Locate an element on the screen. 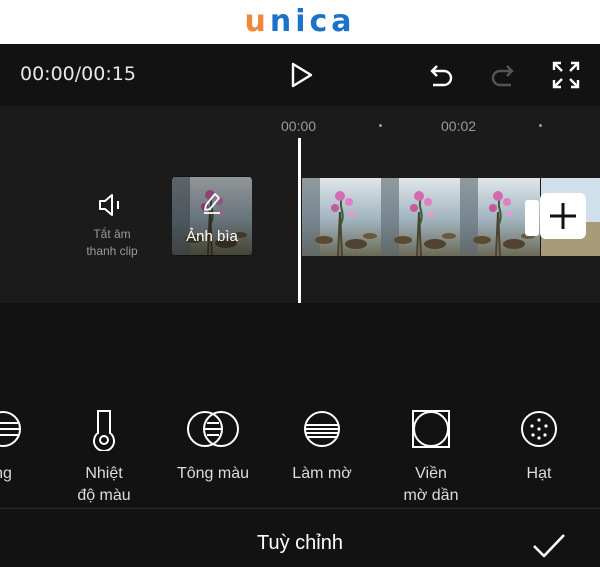  unica-logo: unica is located at coordinates (300, 21).